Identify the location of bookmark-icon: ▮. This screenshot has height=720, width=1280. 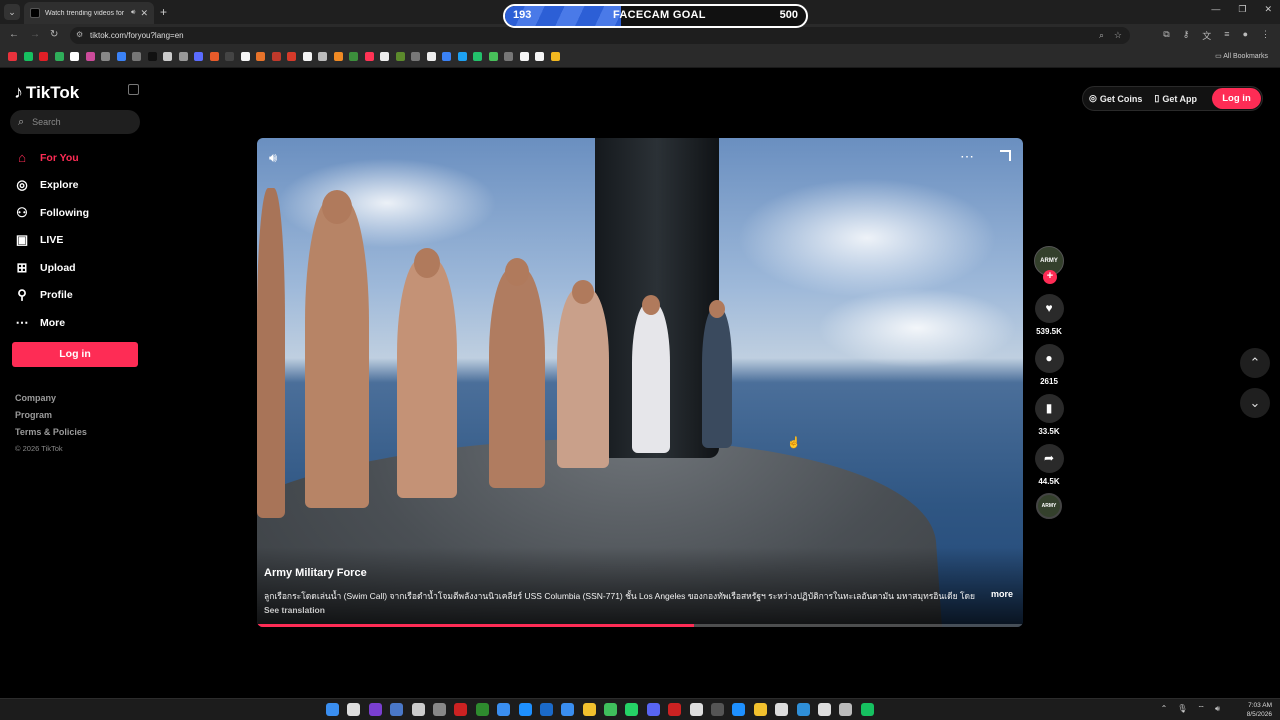
(1049, 408).